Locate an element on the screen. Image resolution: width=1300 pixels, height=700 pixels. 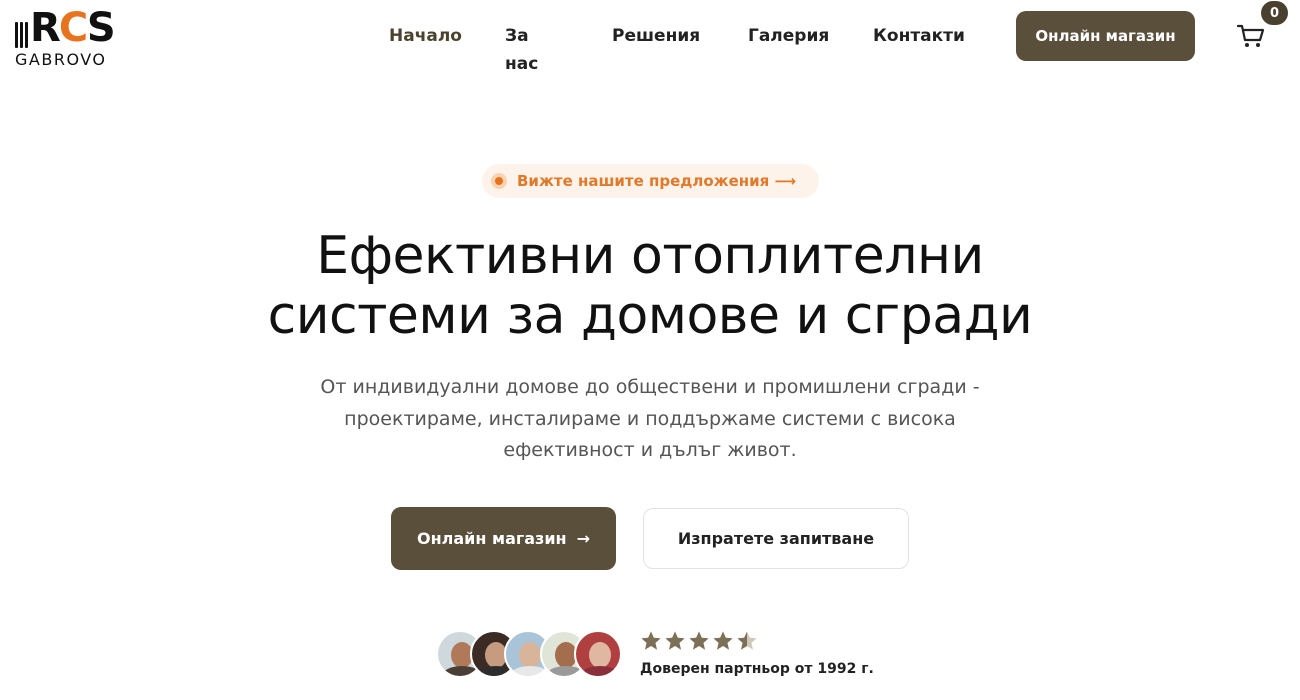
send-inquiry-button: Изпратете запитване is located at coordinates (776, 538).